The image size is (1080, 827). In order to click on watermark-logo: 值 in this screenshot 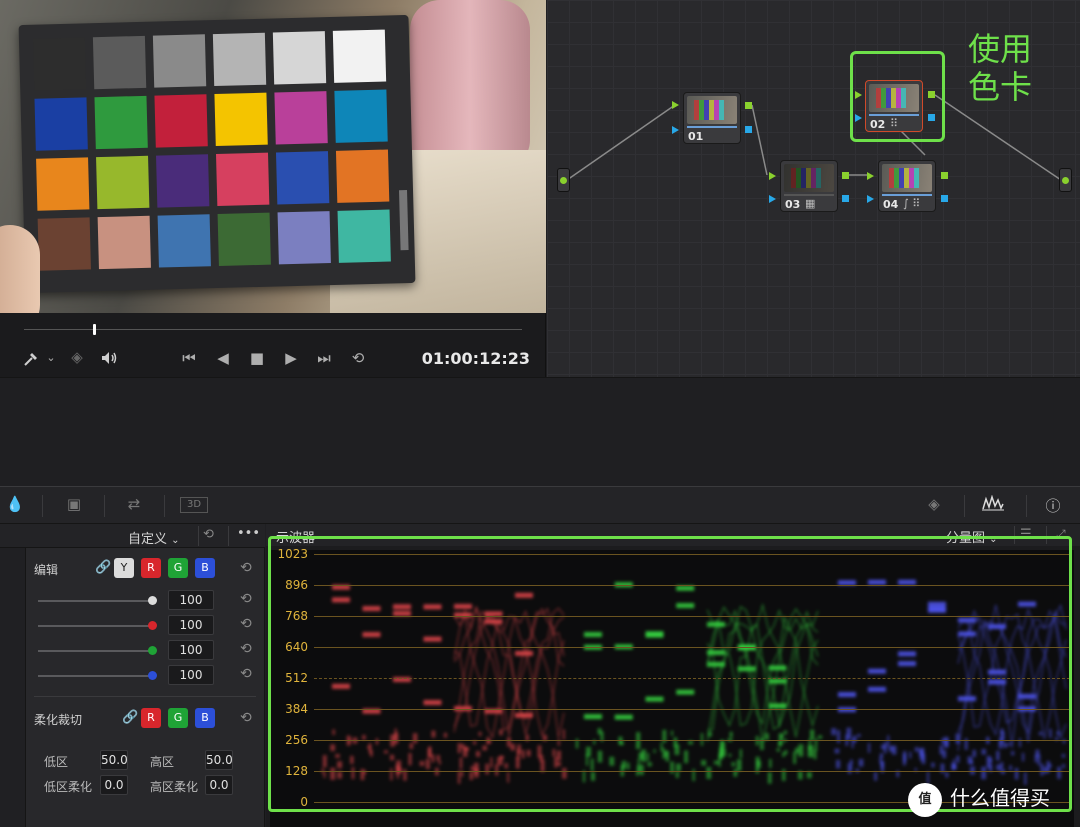, I will do `click(925, 800)`.